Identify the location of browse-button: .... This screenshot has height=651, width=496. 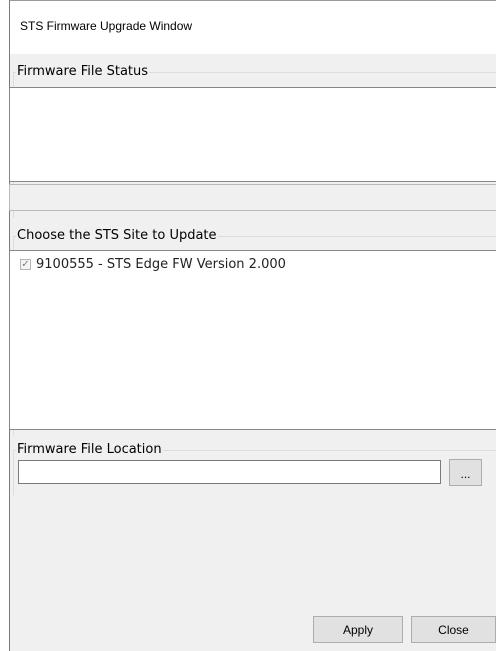
(465, 472).